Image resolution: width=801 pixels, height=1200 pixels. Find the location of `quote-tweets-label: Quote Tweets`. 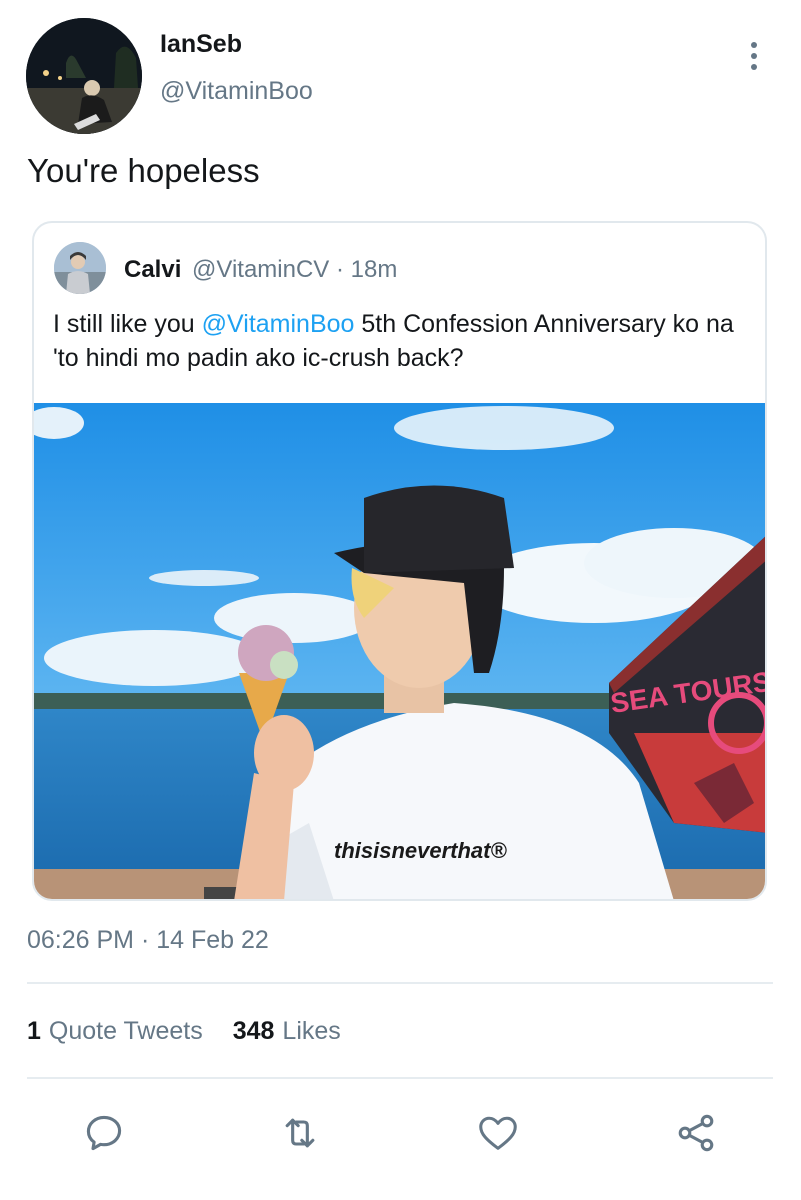

quote-tweets-label: Quote Tweets is located at coordinates (126, 1031).